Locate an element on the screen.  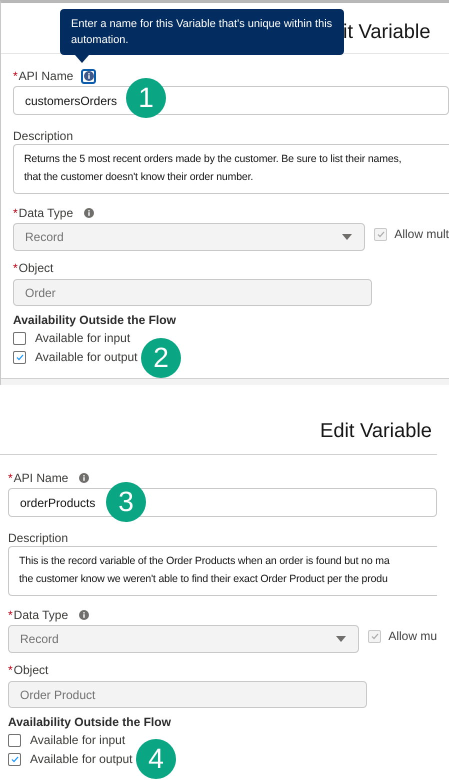
callout-badge: 4 is located at coordinates (156, 759).